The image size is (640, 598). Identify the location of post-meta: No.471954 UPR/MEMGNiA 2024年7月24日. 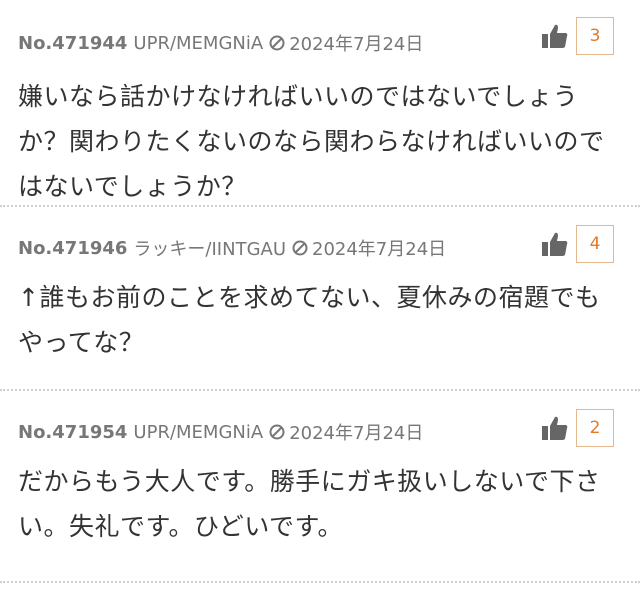
(220, 432).